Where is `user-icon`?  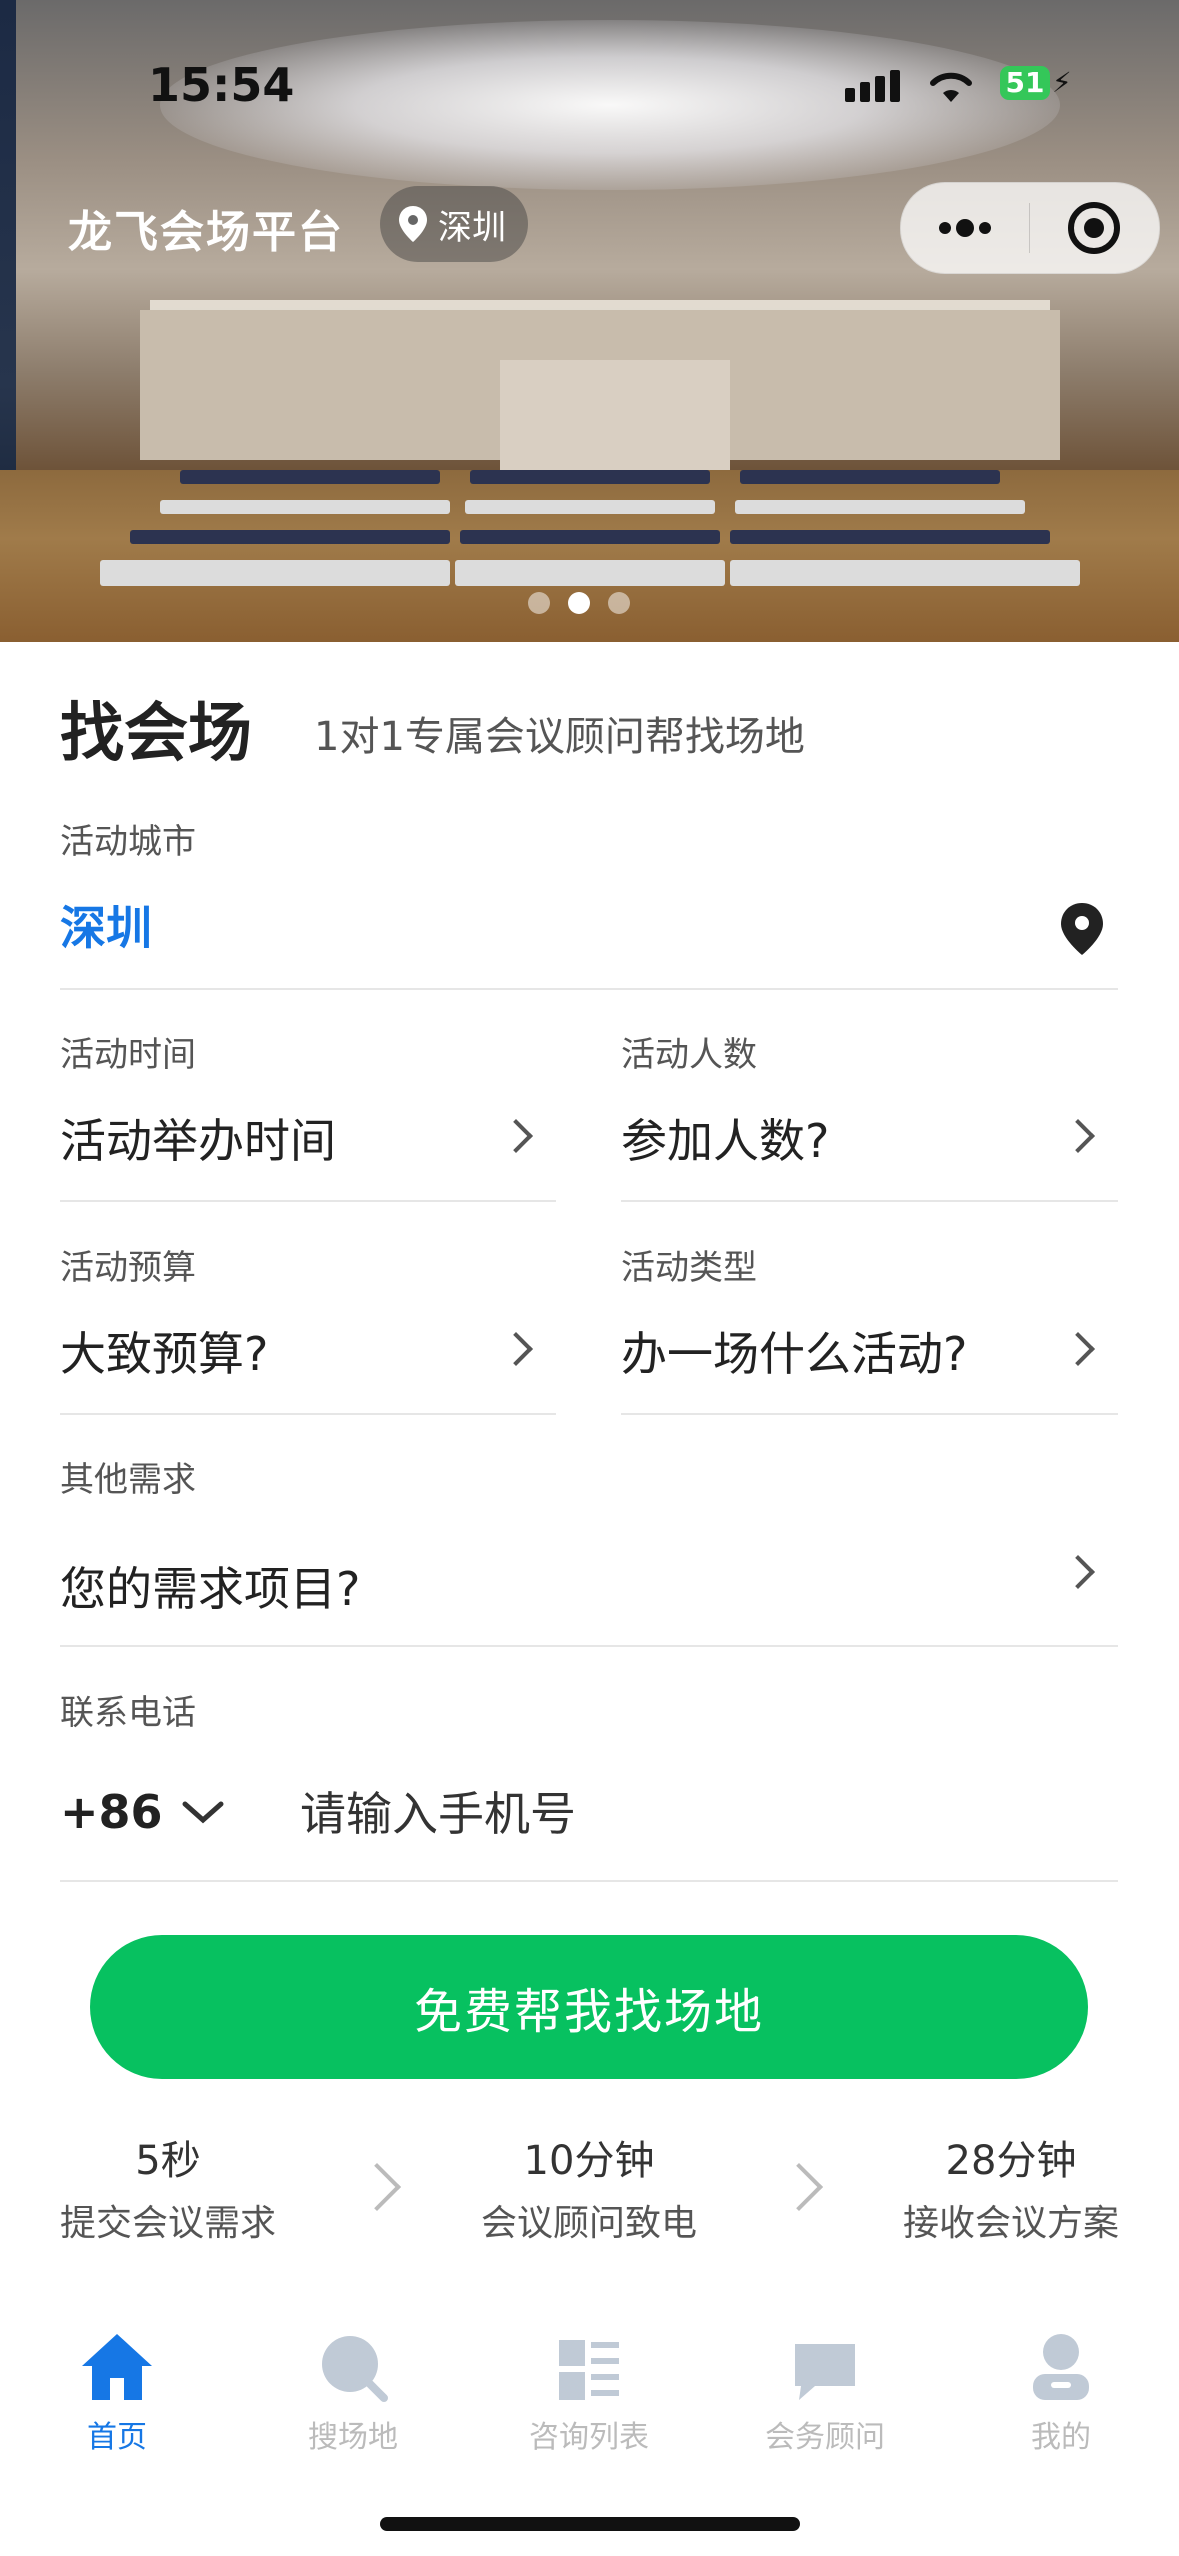
user-icon is located at coordinates (1061, 2367).